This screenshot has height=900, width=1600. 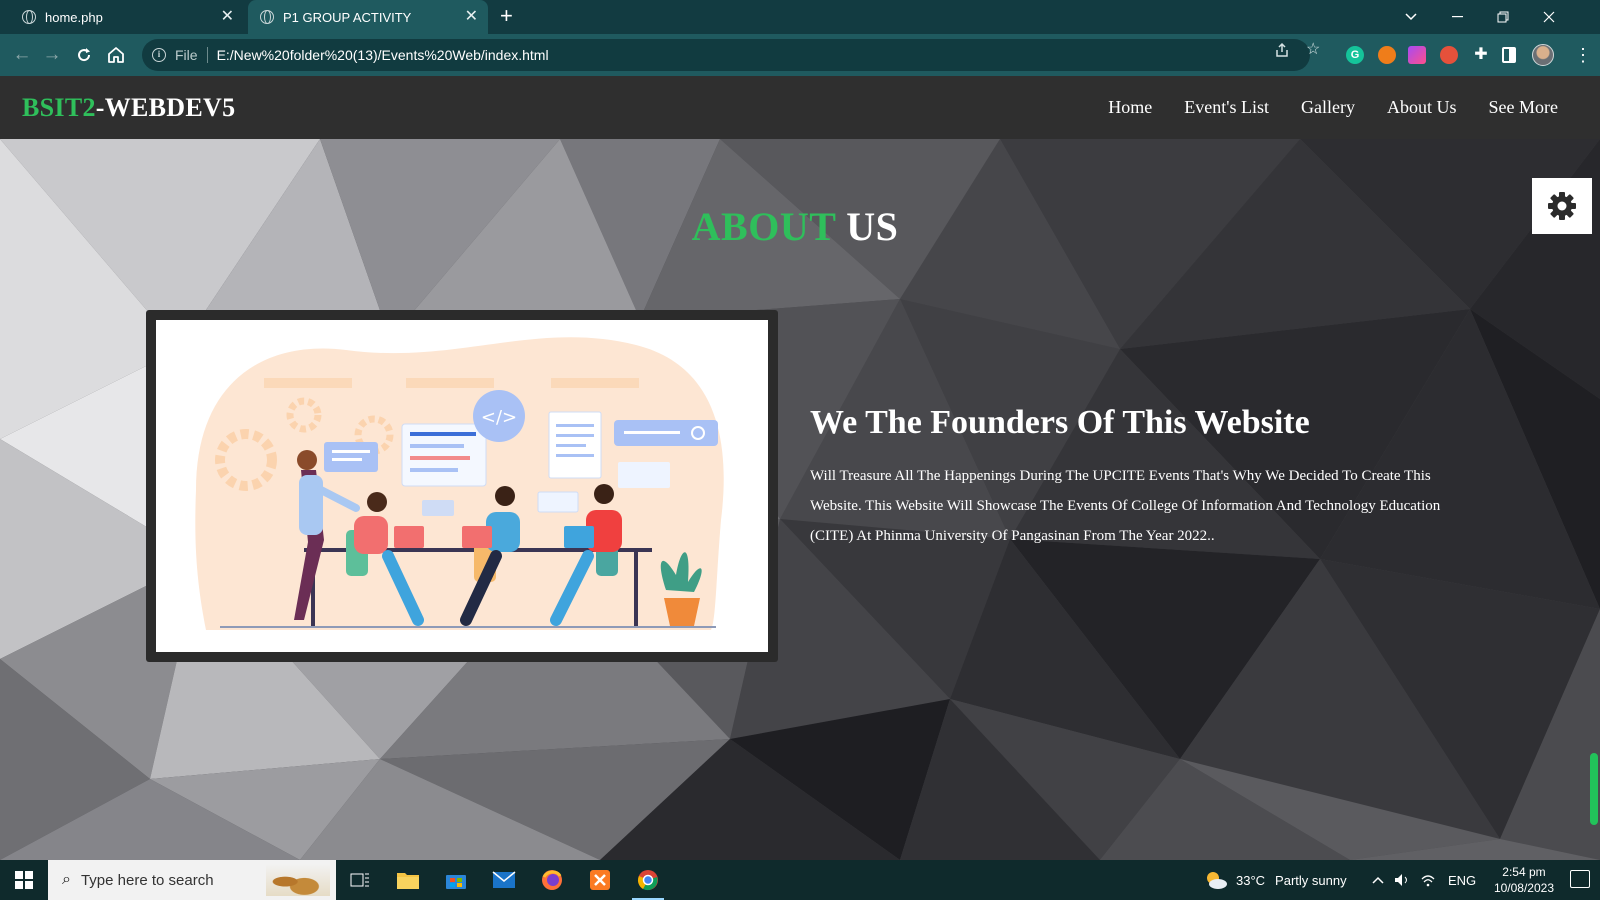 What do you see at coordinates (52, 55) in the screenshot?
I see `forward-arrow-icon: →` at bounding box center [52, 55].